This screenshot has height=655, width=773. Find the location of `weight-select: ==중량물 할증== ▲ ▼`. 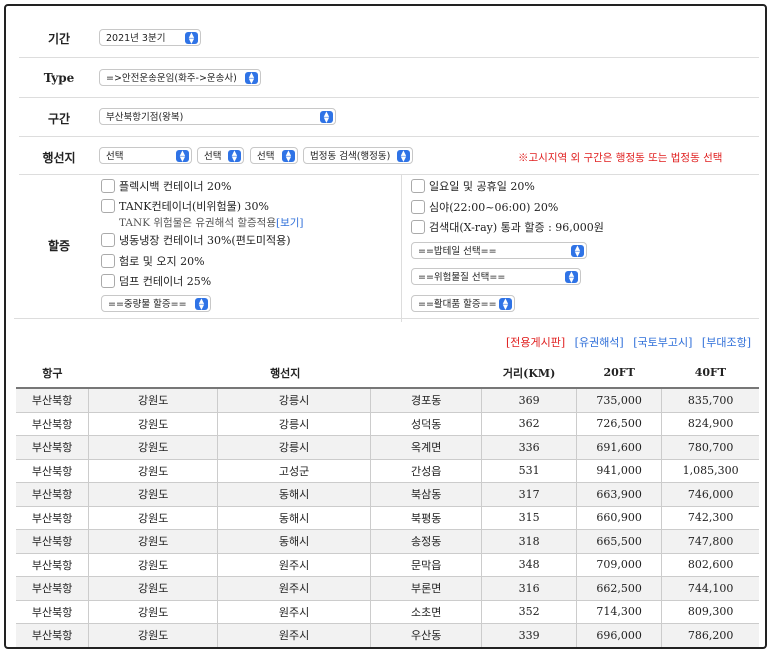

weight-select: ==중량물 할증== ▲ ▼ is located at coordinates (156, 303).